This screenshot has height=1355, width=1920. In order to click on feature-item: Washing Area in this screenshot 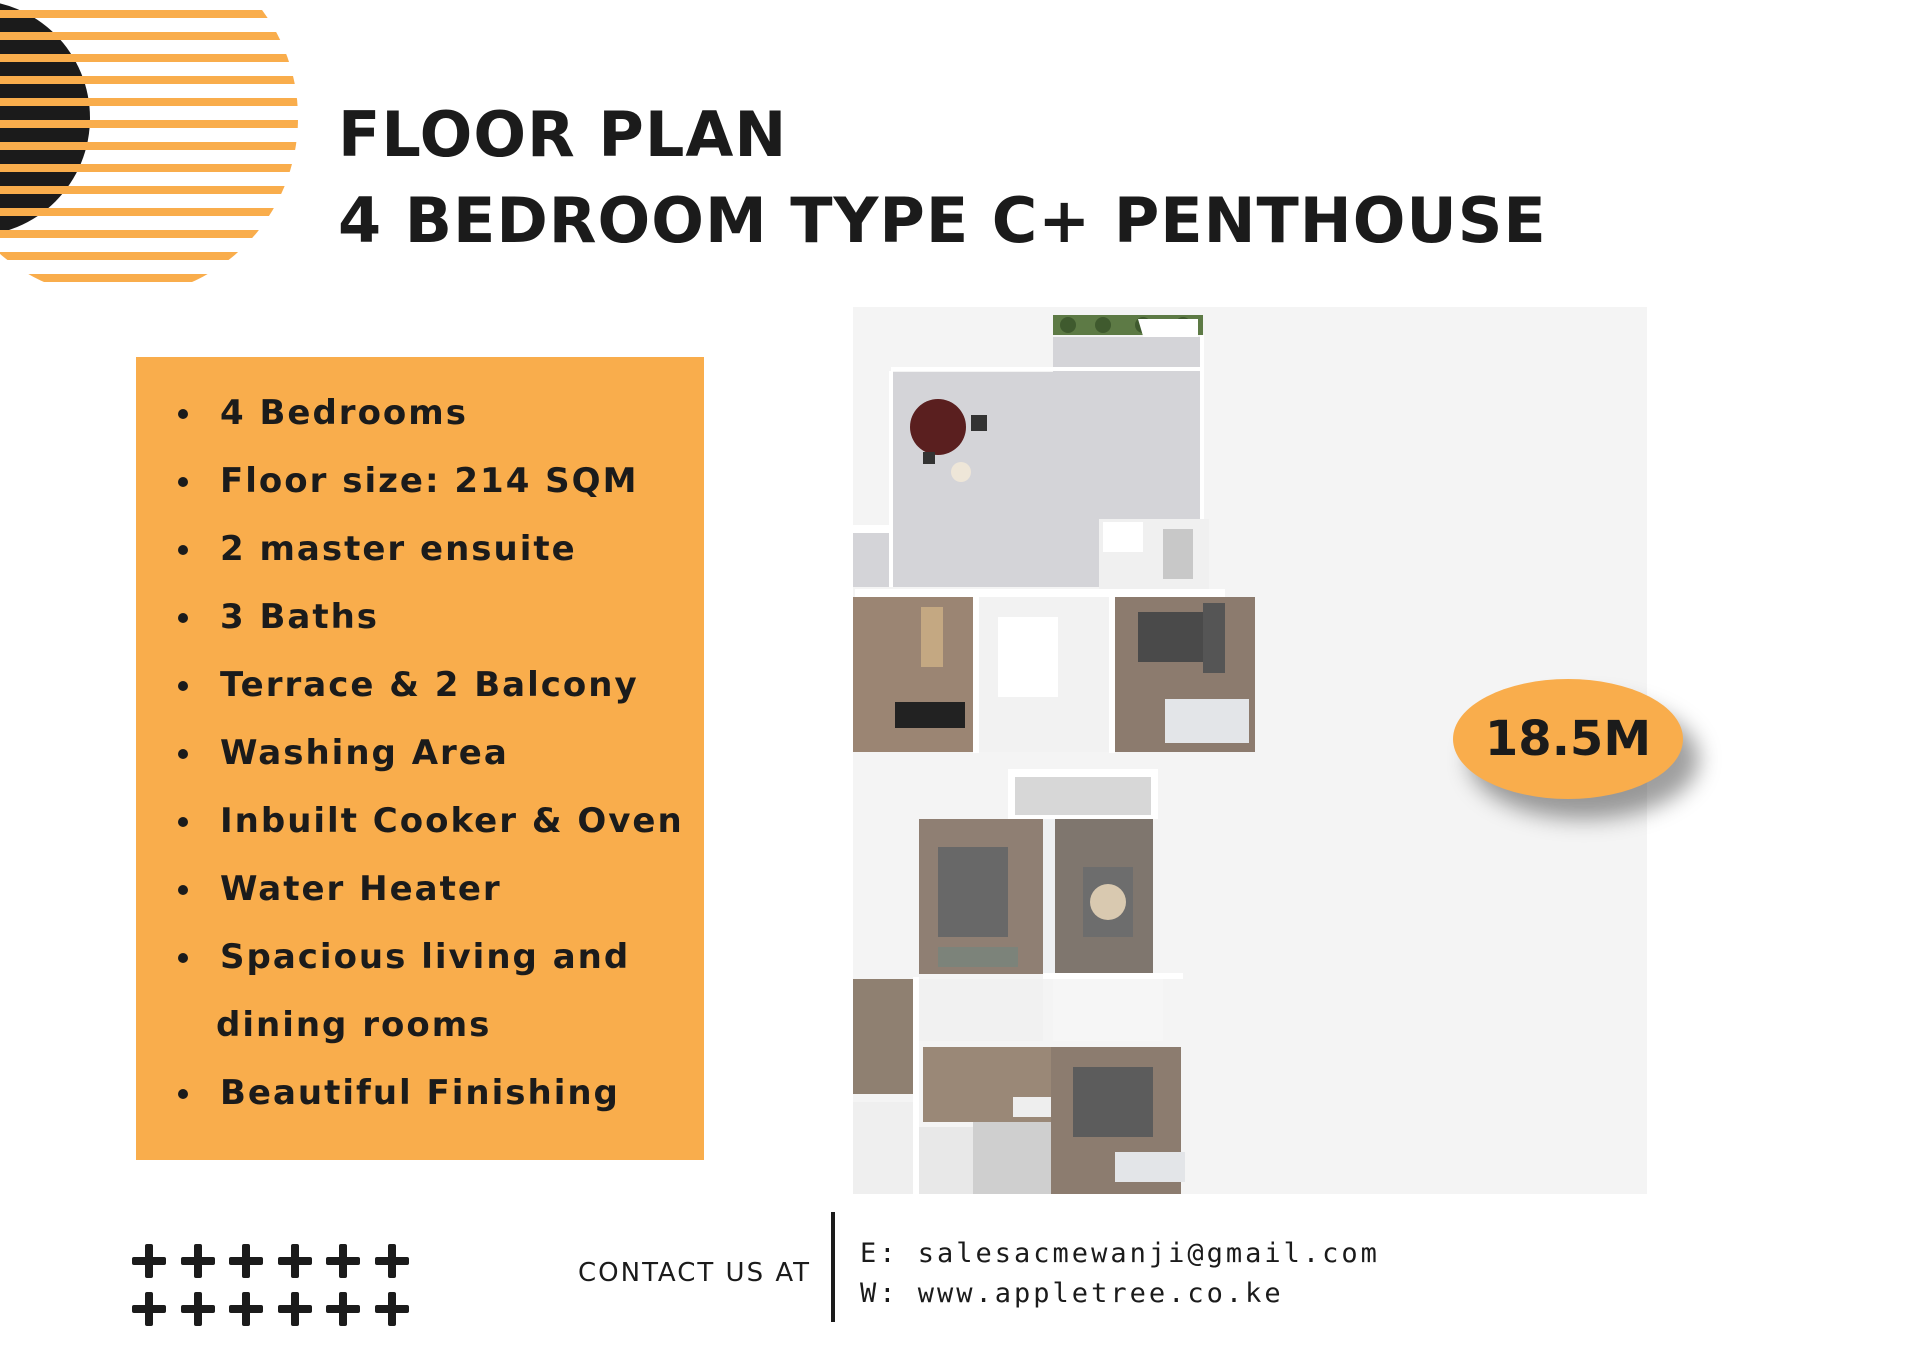, I will do `click(420, 753)`.